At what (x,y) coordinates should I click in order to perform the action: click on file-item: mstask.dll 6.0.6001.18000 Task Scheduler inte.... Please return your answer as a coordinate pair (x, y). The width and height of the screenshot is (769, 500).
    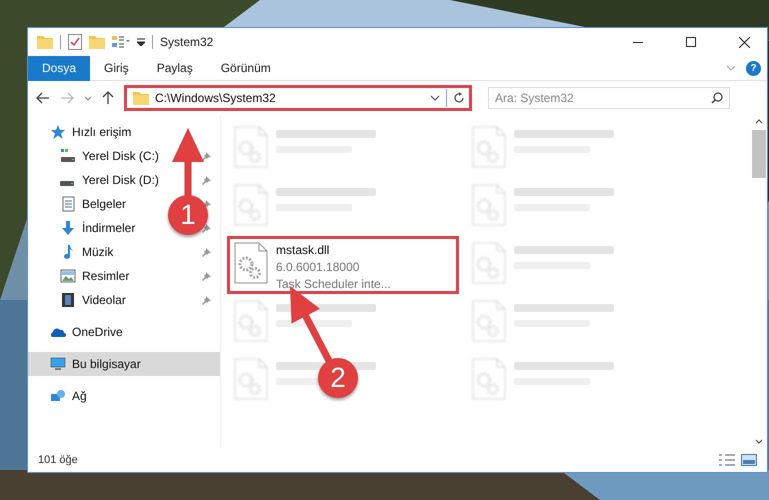
    Looking at the image, I should click on (343, 265).